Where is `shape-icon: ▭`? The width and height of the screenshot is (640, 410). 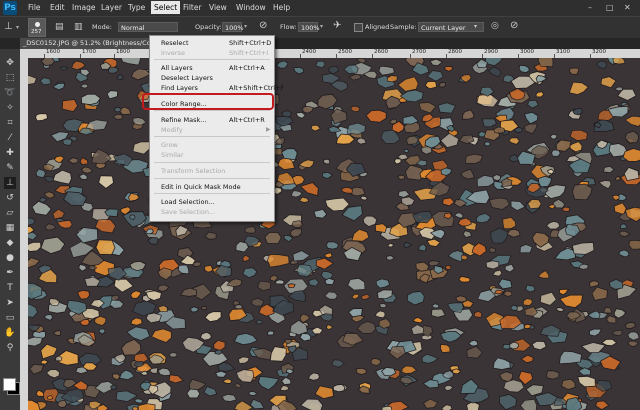
shape-icon: ▭ is located at coordinates (10, 318).